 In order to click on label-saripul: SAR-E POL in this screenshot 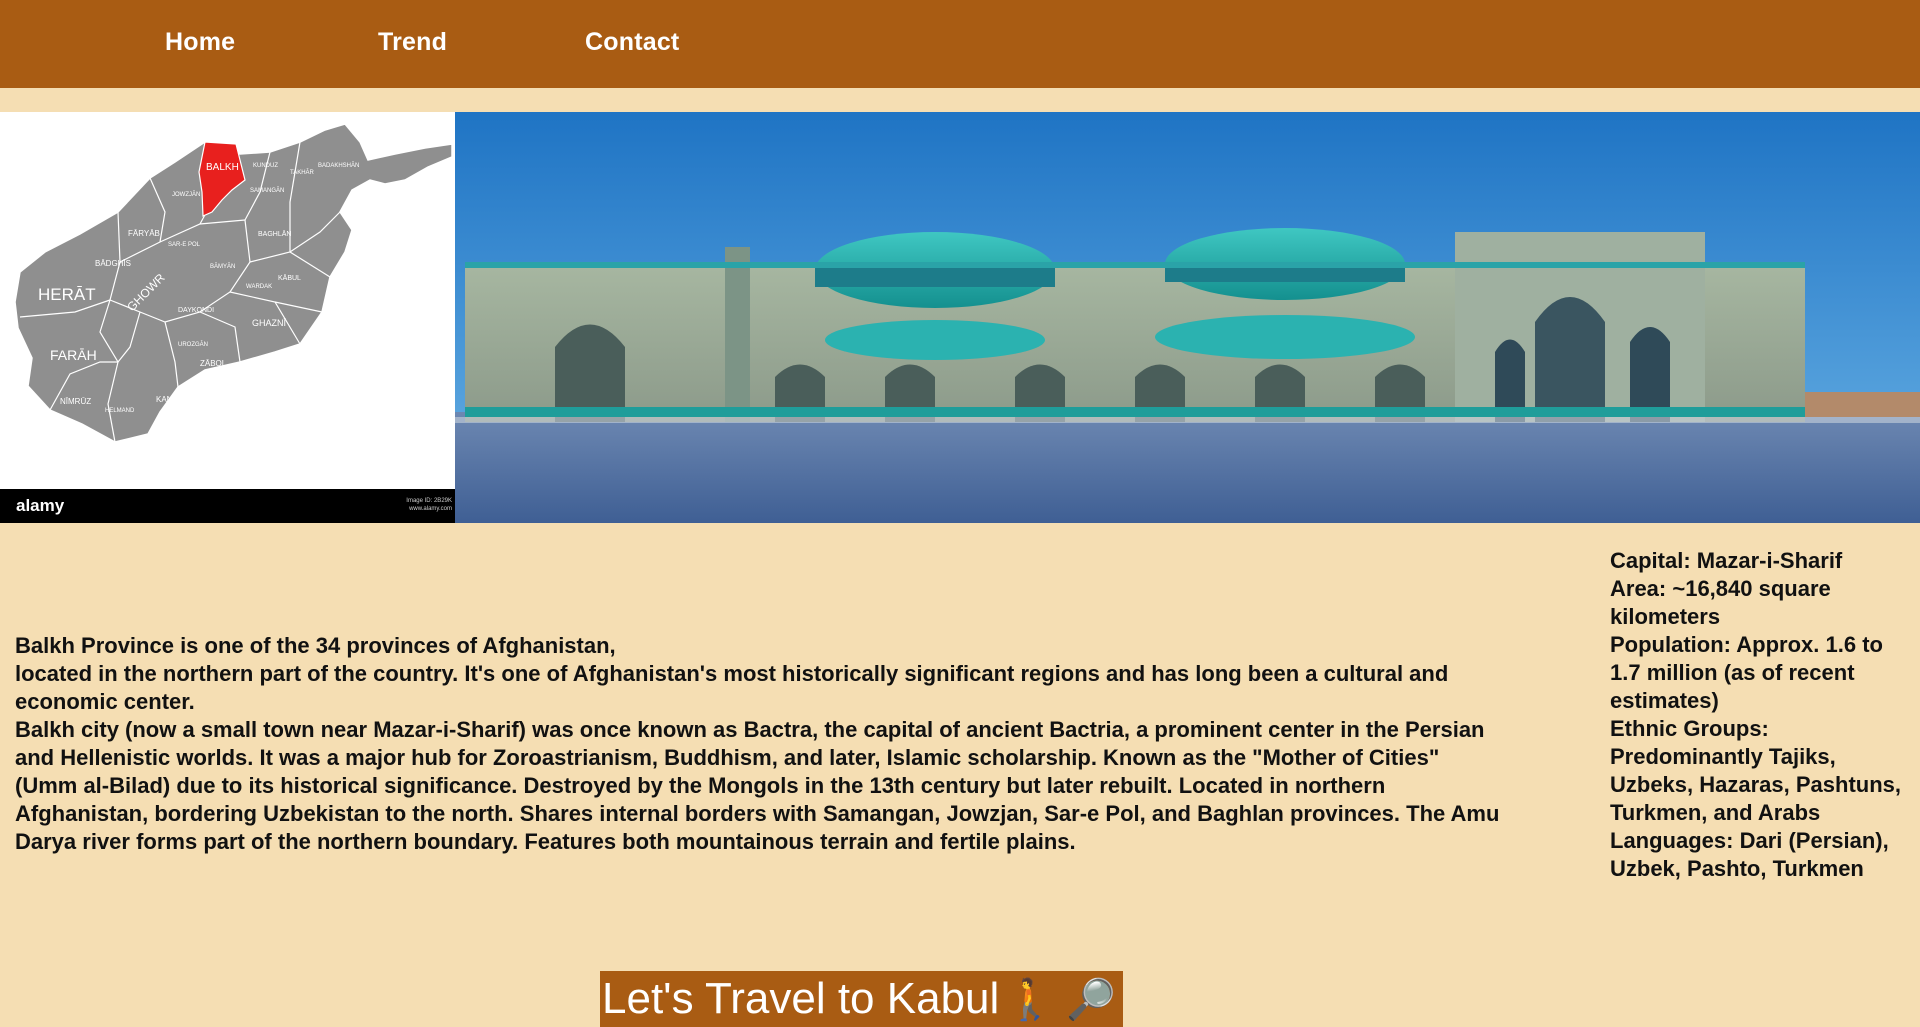, I will do `click(184, 245)`.